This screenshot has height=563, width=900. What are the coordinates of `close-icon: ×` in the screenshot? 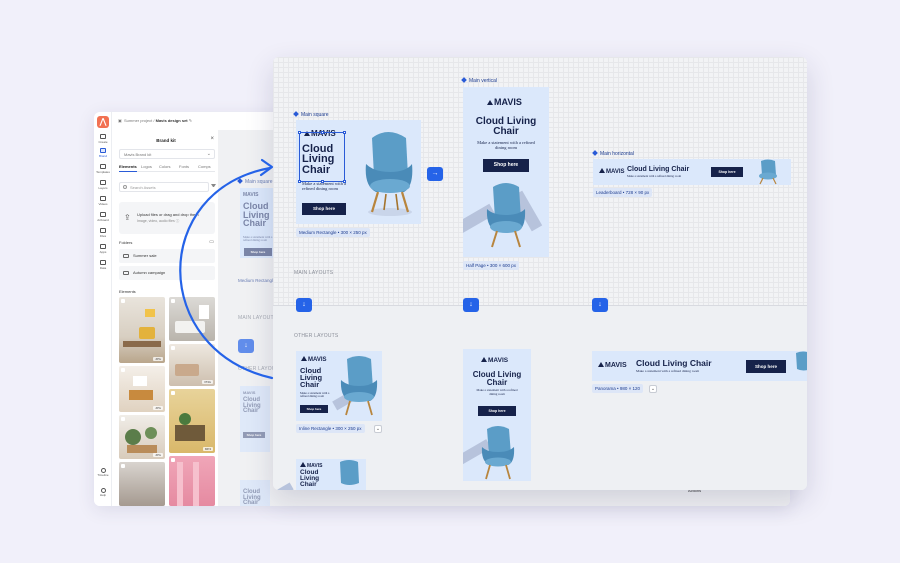 It's located at (212, 139).